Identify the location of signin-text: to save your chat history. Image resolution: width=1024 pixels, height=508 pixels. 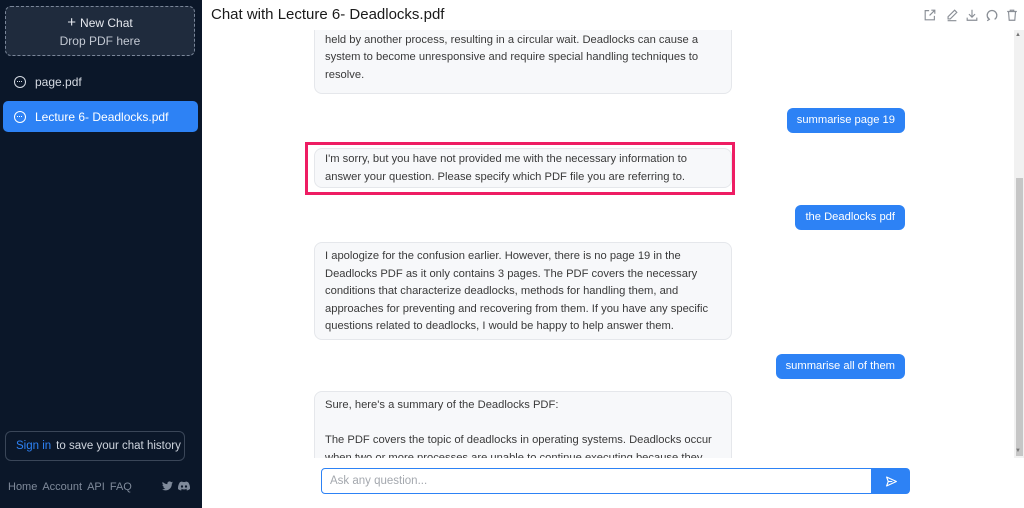
(118, 446).